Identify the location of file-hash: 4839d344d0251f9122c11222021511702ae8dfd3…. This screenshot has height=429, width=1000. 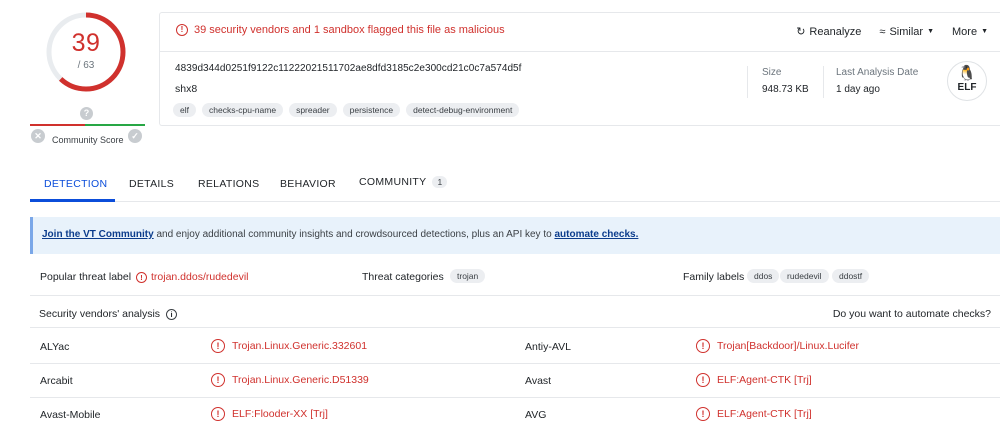
(348, 68).